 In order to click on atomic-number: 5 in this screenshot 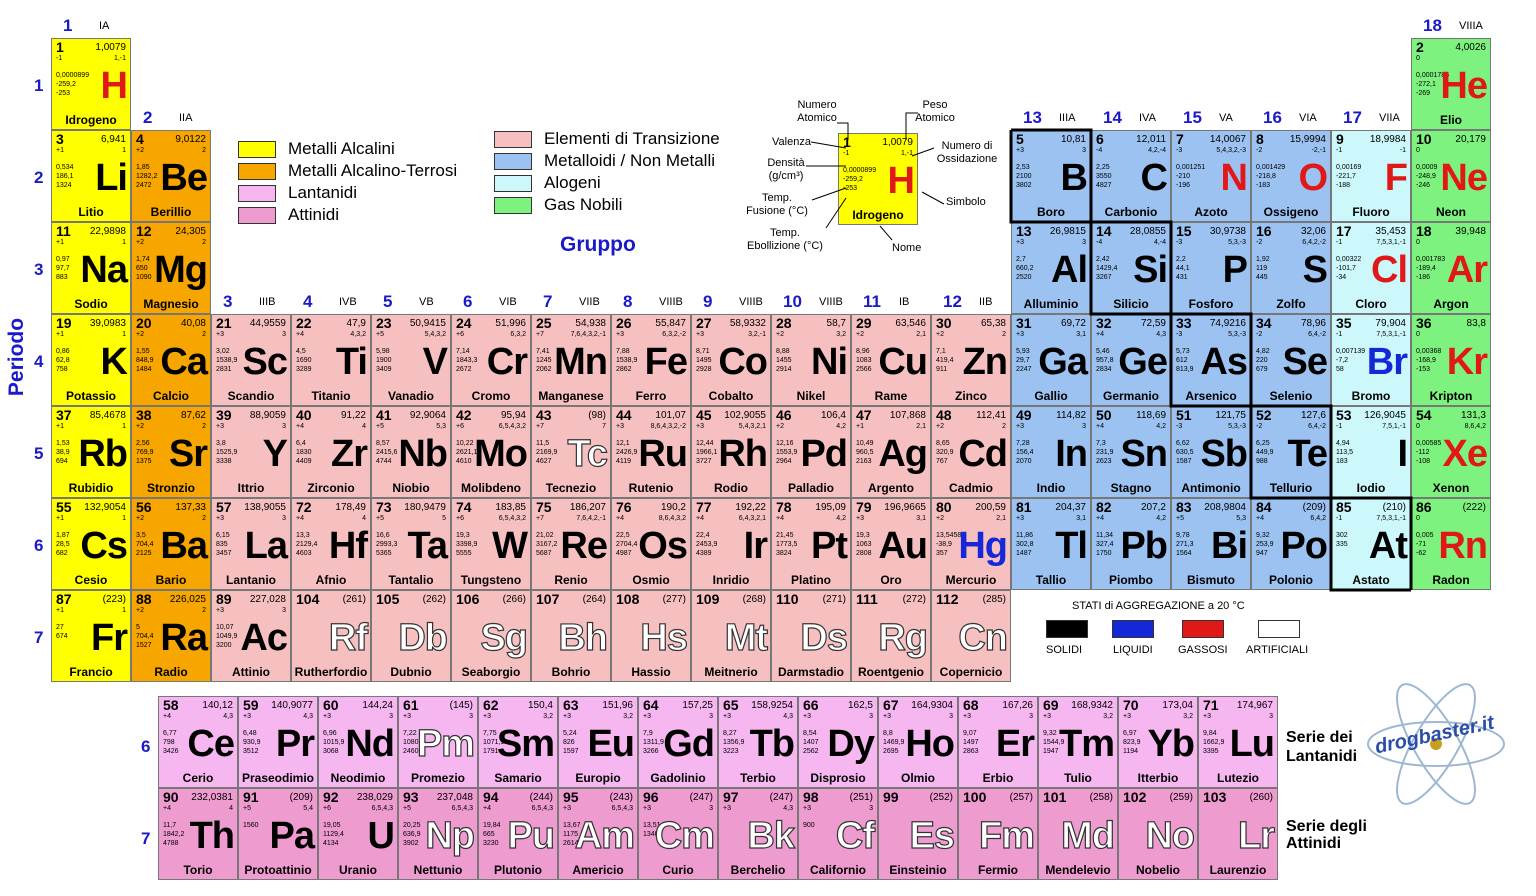, I will do `click(1020, 139)`.